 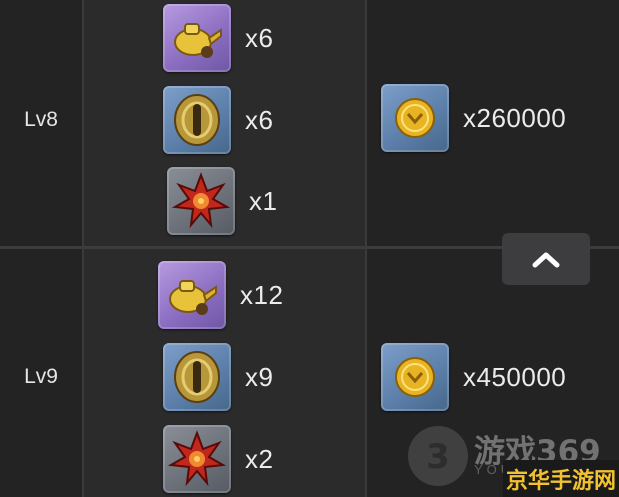 I want to click on material-item: x2, so click(x=218, y=459).